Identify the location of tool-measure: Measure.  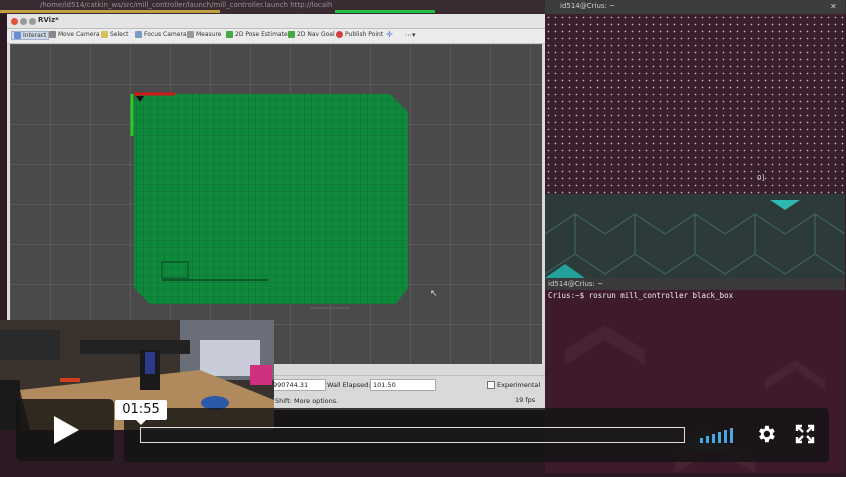
(204, 34).